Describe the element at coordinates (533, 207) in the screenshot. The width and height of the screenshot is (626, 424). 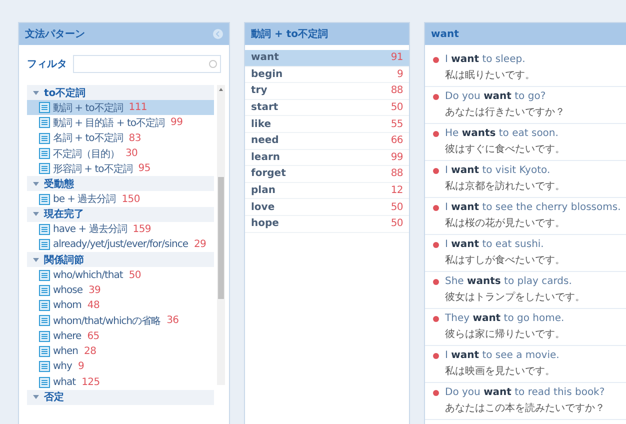
I see `english-sentence: I want to see the cherry blossoms.` at that location.